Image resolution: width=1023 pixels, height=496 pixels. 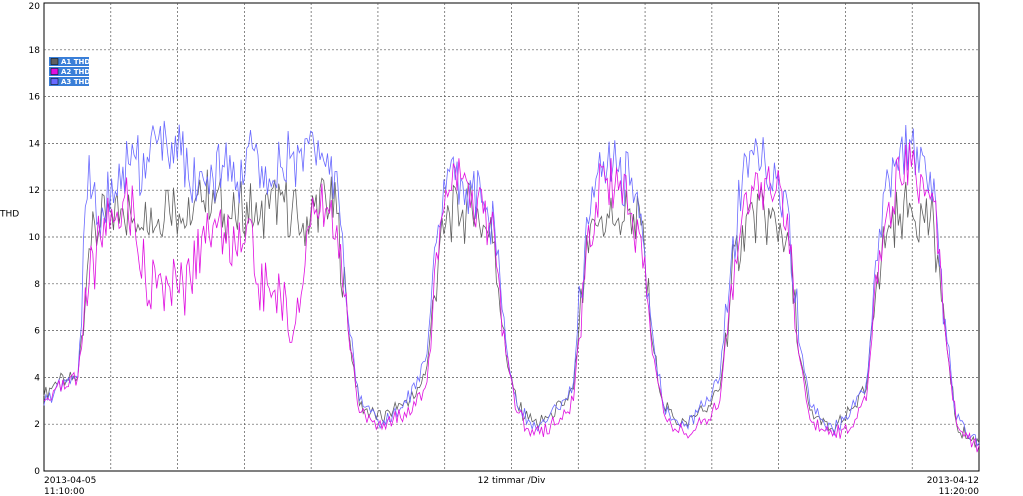 I want to click on x-start-time: 11:10:00, so click(x=64, y=491).